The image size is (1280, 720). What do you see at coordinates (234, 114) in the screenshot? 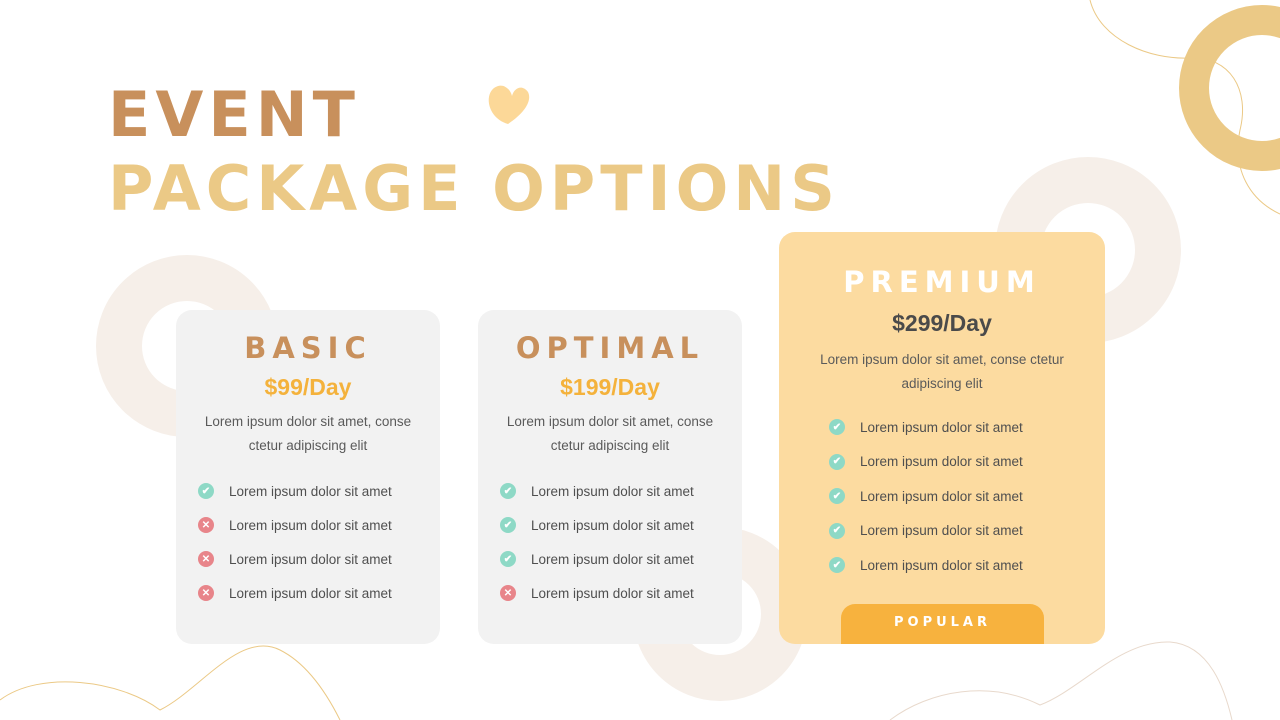
I see `title-line-event: EVENT` at bounding box center [234, 114].